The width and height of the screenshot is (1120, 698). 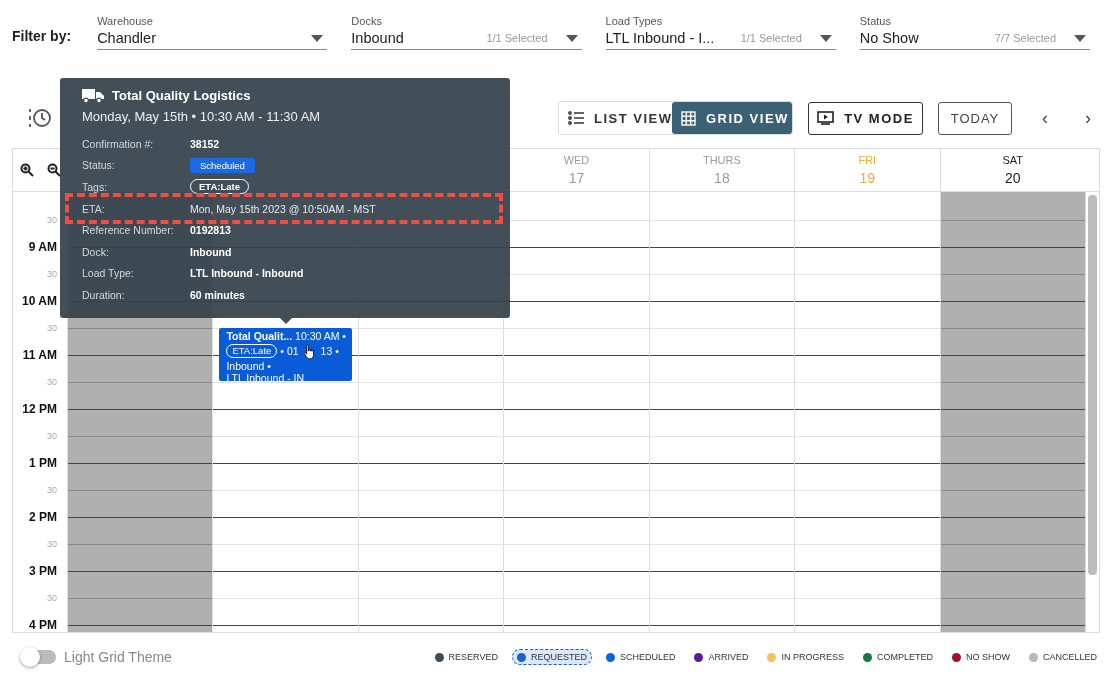 What do you see at coordinates (43, 463) in the screenshot?
I see `time-label: 1 PM` at bounding box center [43, 463].